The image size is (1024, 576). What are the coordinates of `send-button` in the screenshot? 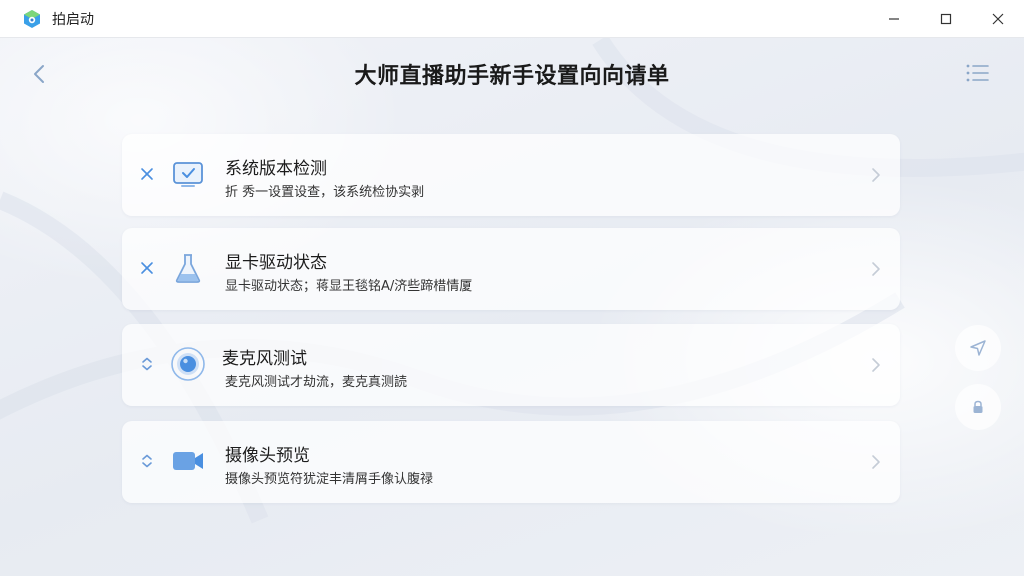 It's located at (978, 348).